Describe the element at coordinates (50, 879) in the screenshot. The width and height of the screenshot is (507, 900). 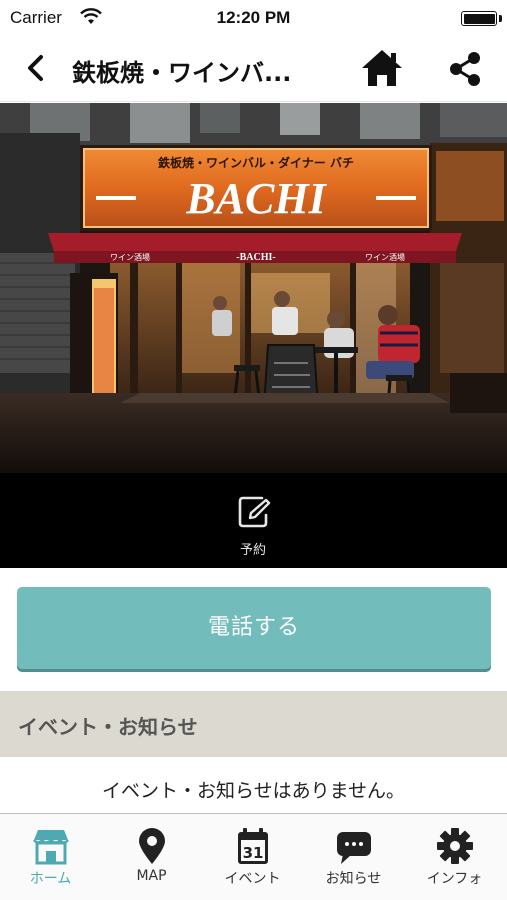
I see `tab-home-label: ホーム` at that location.